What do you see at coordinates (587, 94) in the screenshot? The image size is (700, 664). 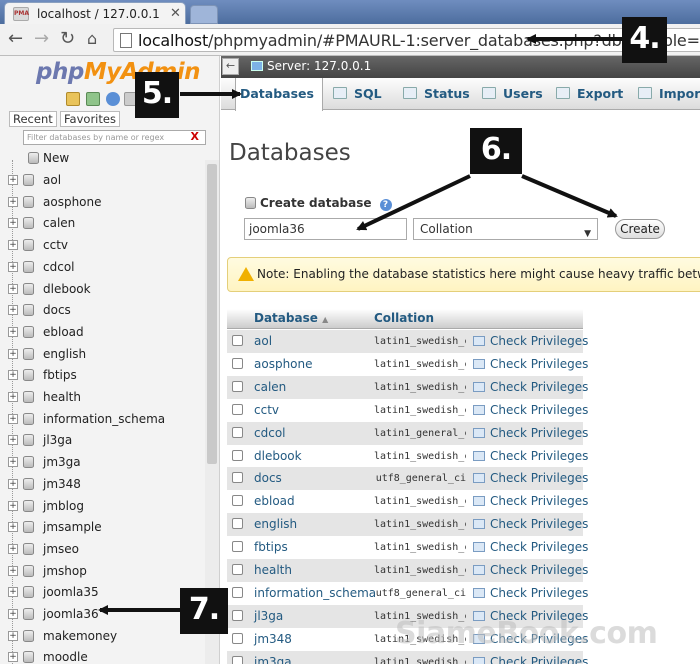 I see `tab-export: Export` at bounding box center [587, 94].